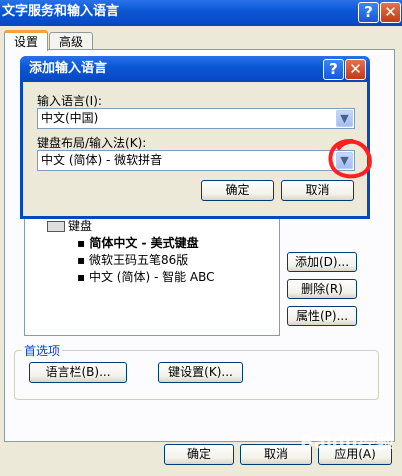  Describe the element at coordinates (322, 289) in the screenshot. I see `remove-button: 删除(R)` at that location.